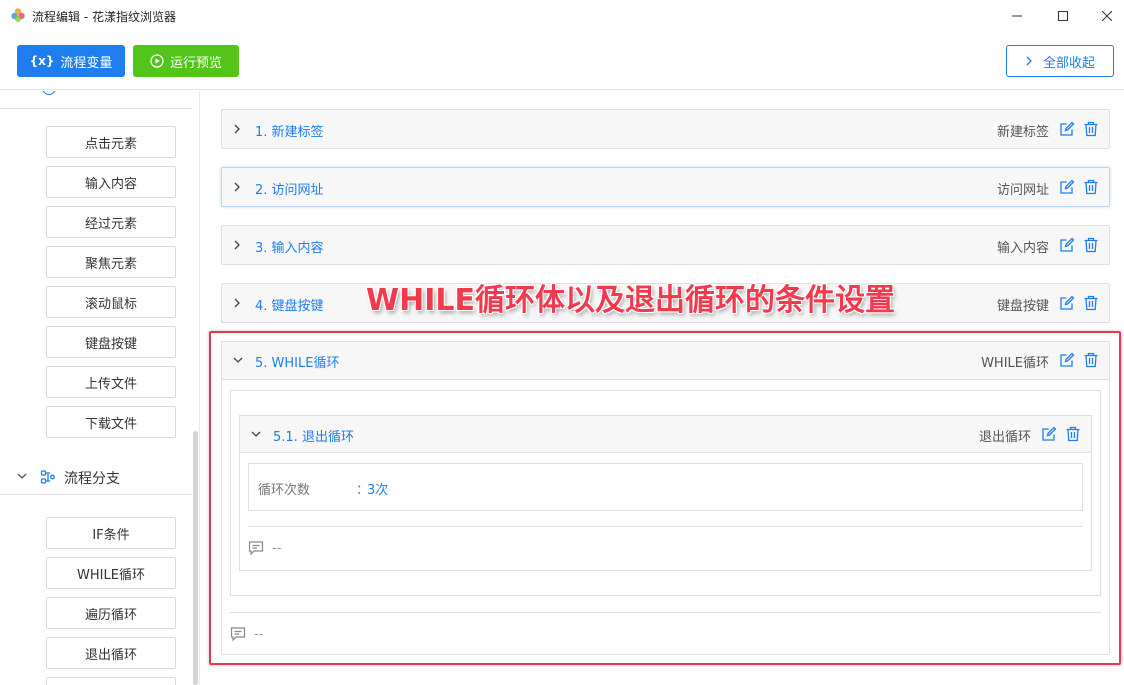 The width and height of the screenshot is (1124, 685). I want to click on step-title: 1. 新建标签, so click(289, 130).